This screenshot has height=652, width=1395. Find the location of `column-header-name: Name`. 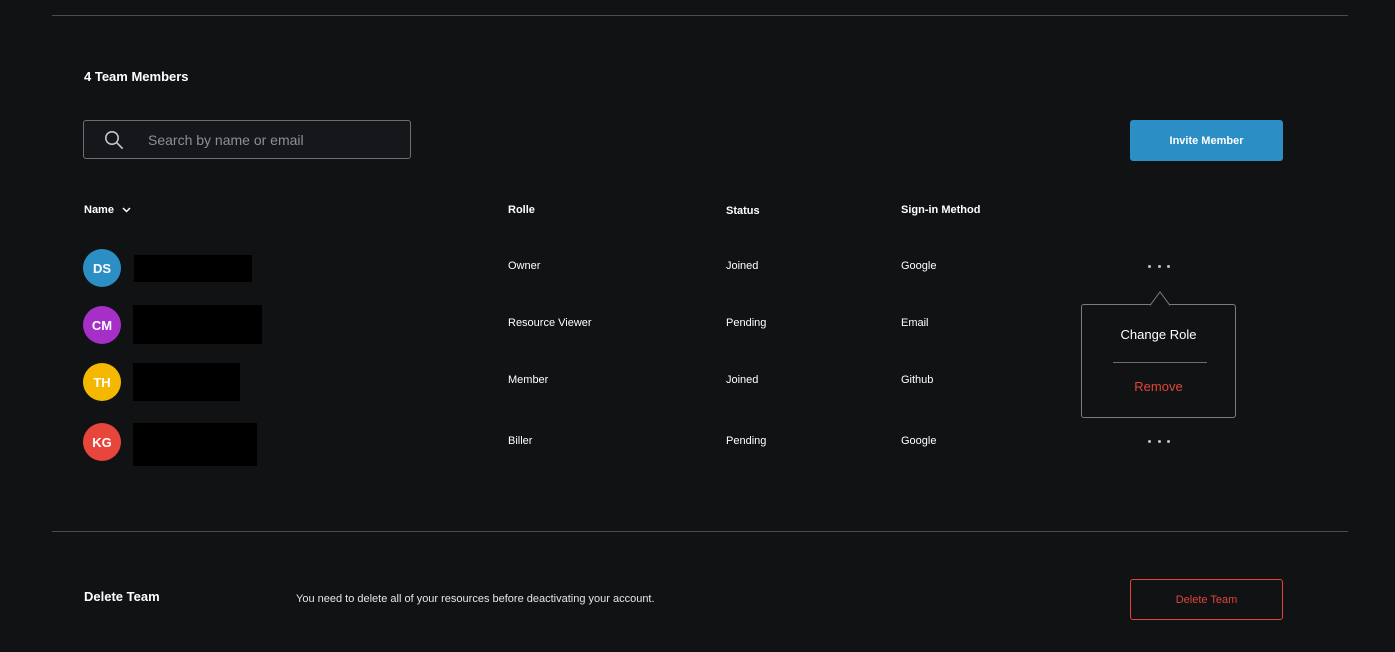

column-header-name: Name is located at coordinates (107, 210).